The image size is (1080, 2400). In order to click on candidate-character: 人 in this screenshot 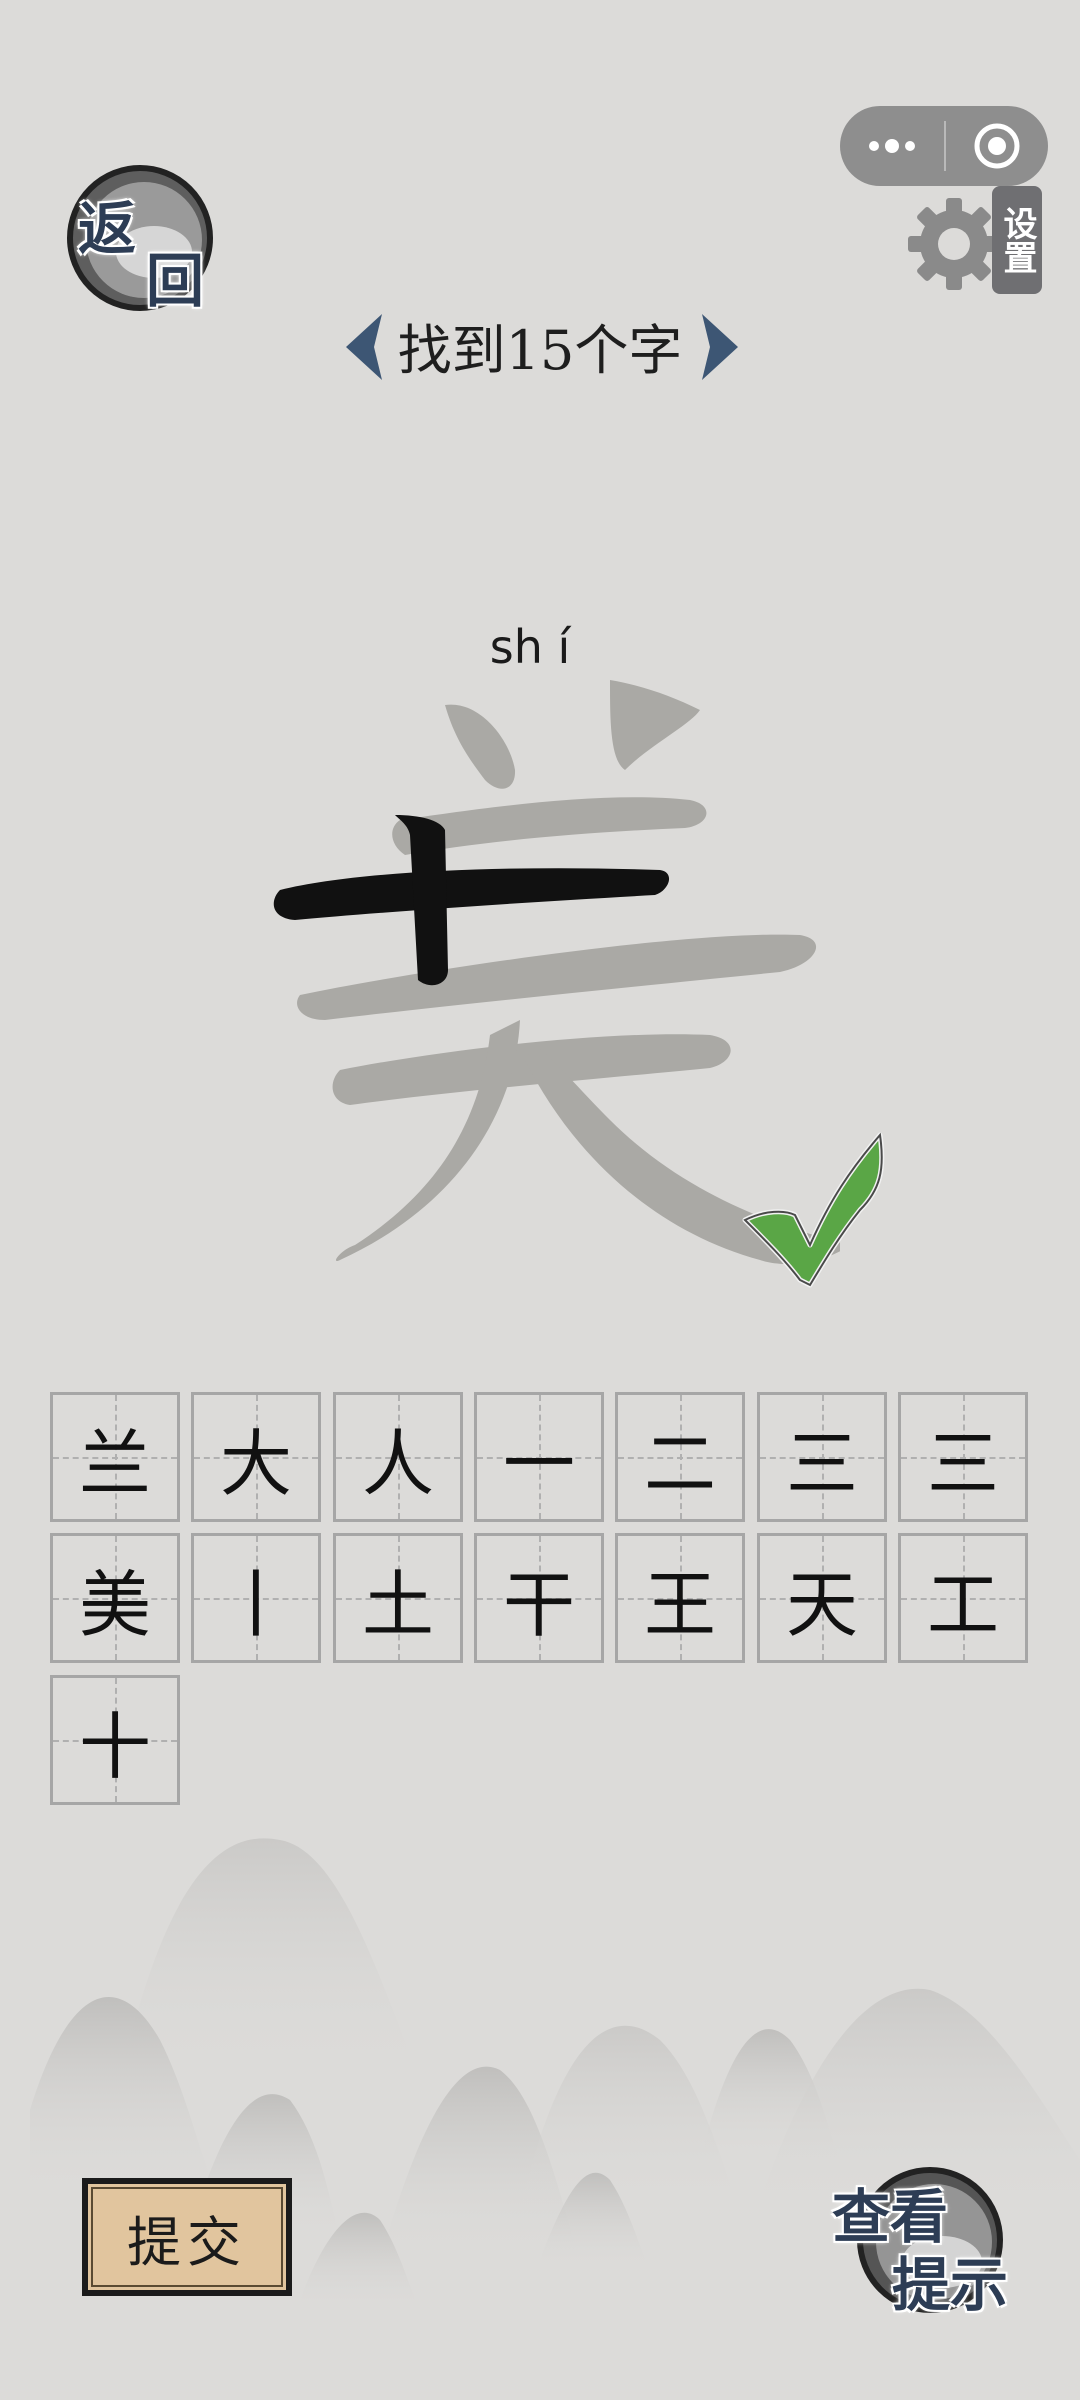, I will do `click(397, 1463)`.